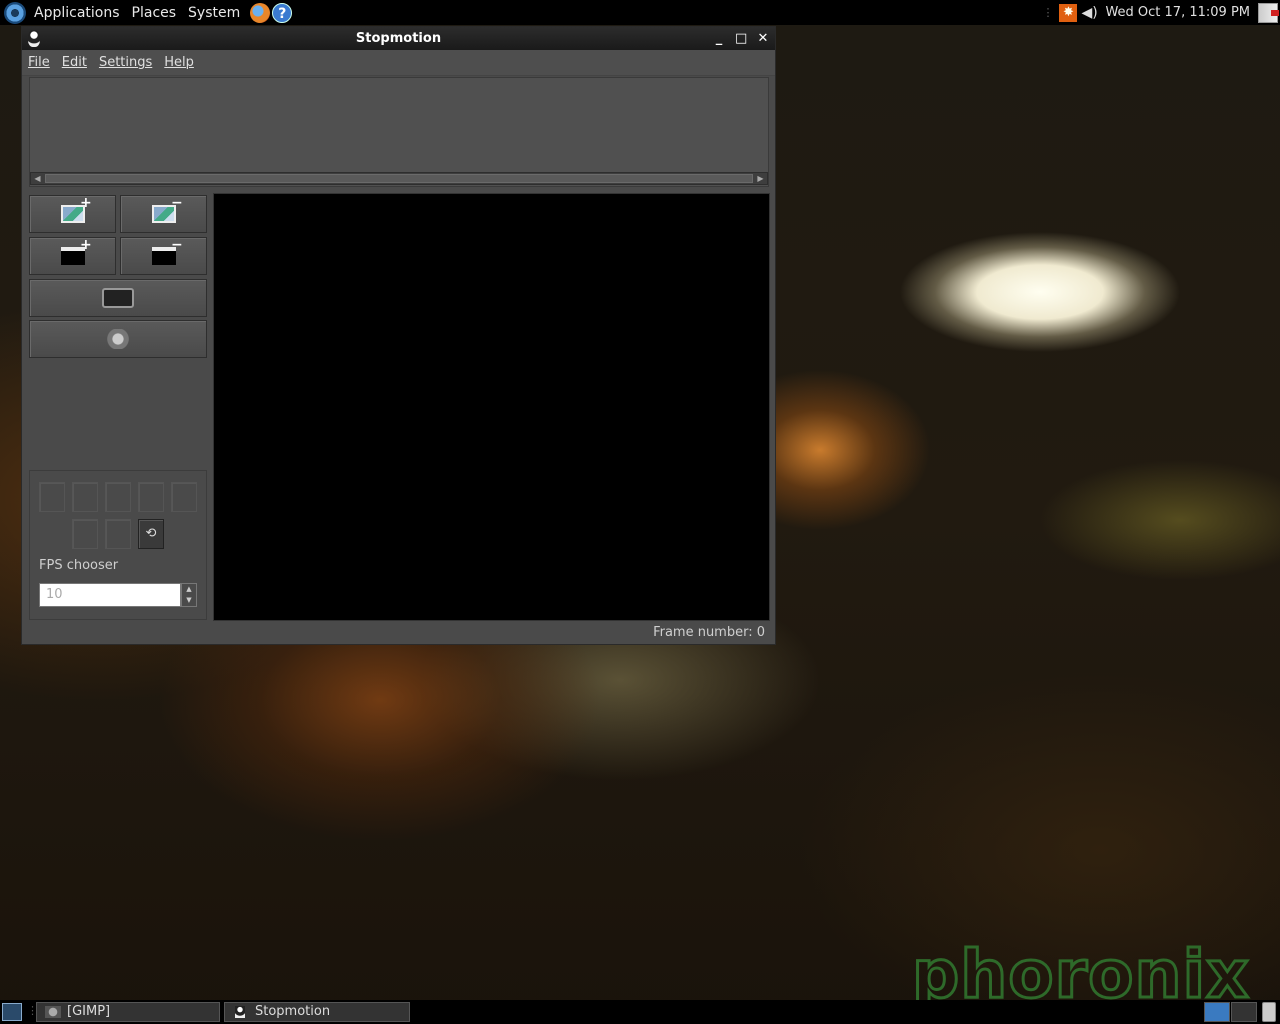  I want to click on system-menu: System, so click(214, 13).